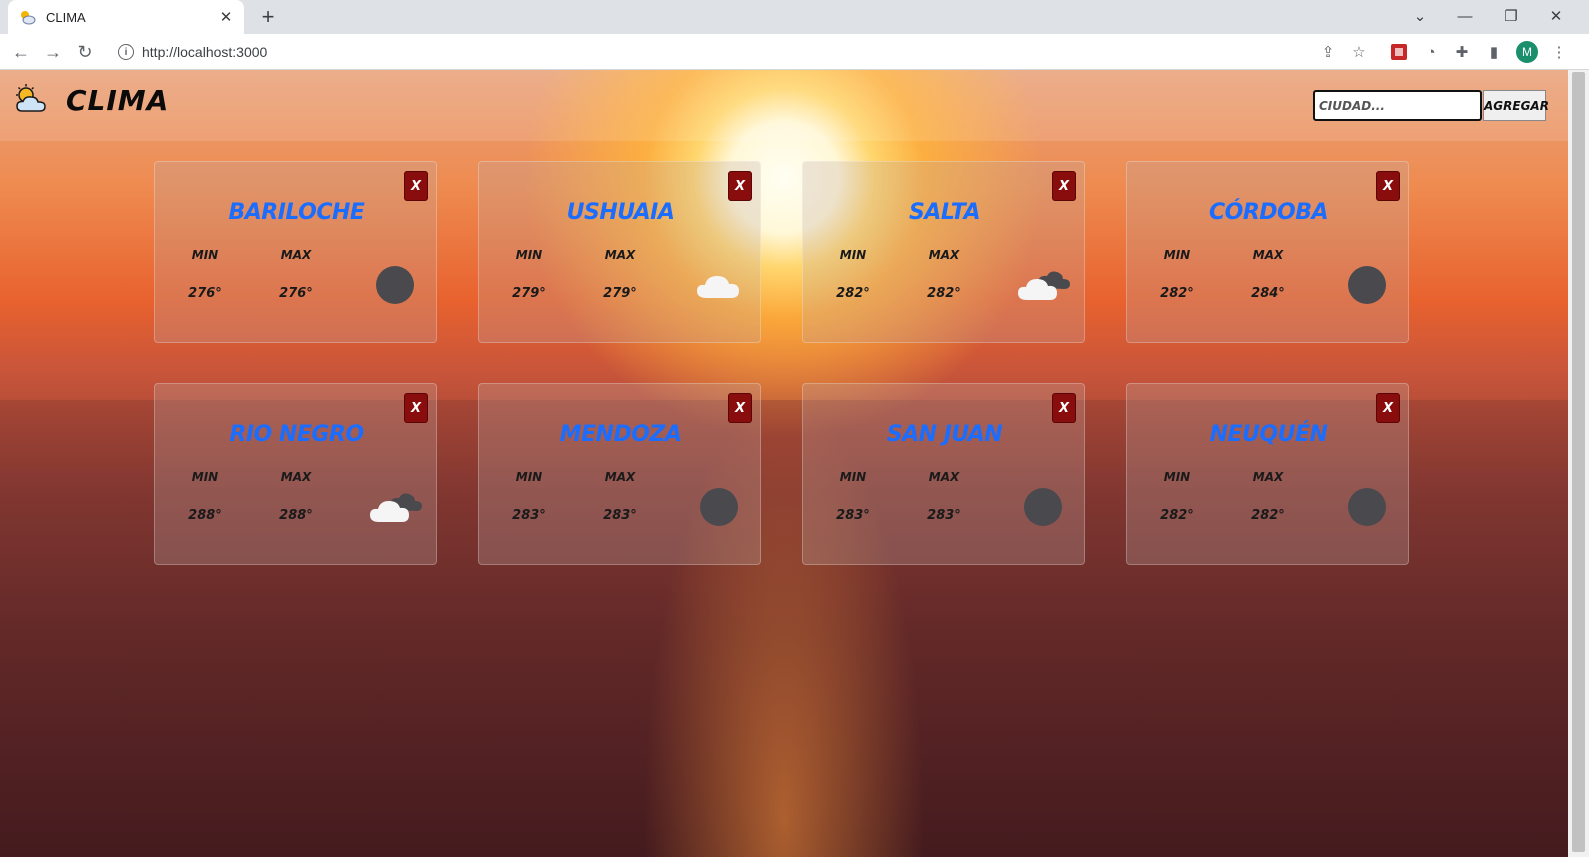 The height and width of the screenshot is (857, 1589). I want to click on city-name: RIO NEGRO, so click(296, 434).